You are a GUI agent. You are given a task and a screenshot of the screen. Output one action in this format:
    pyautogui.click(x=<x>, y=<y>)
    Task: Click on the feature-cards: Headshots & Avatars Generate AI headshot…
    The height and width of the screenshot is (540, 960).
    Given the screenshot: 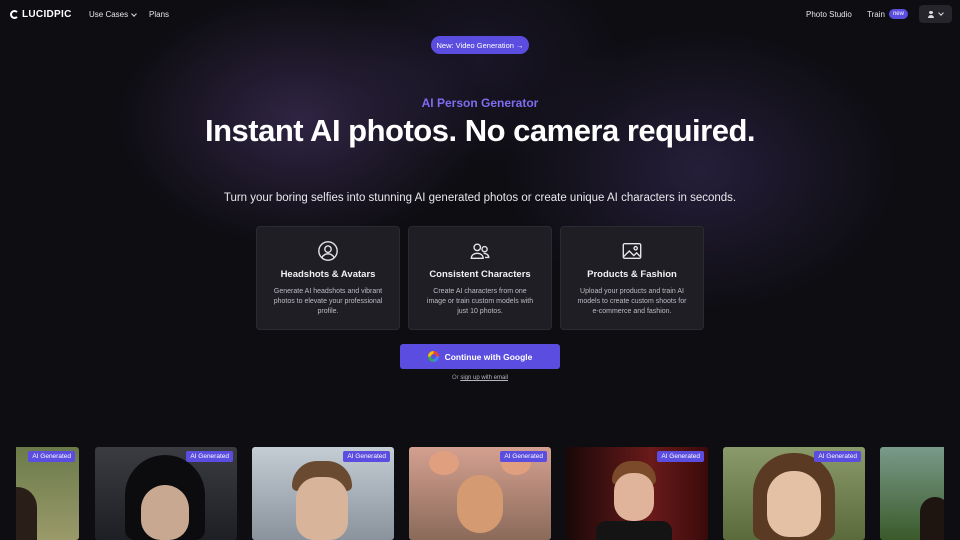 What is the action you would take?
    pyautogui.click(x=480, y=278)
    